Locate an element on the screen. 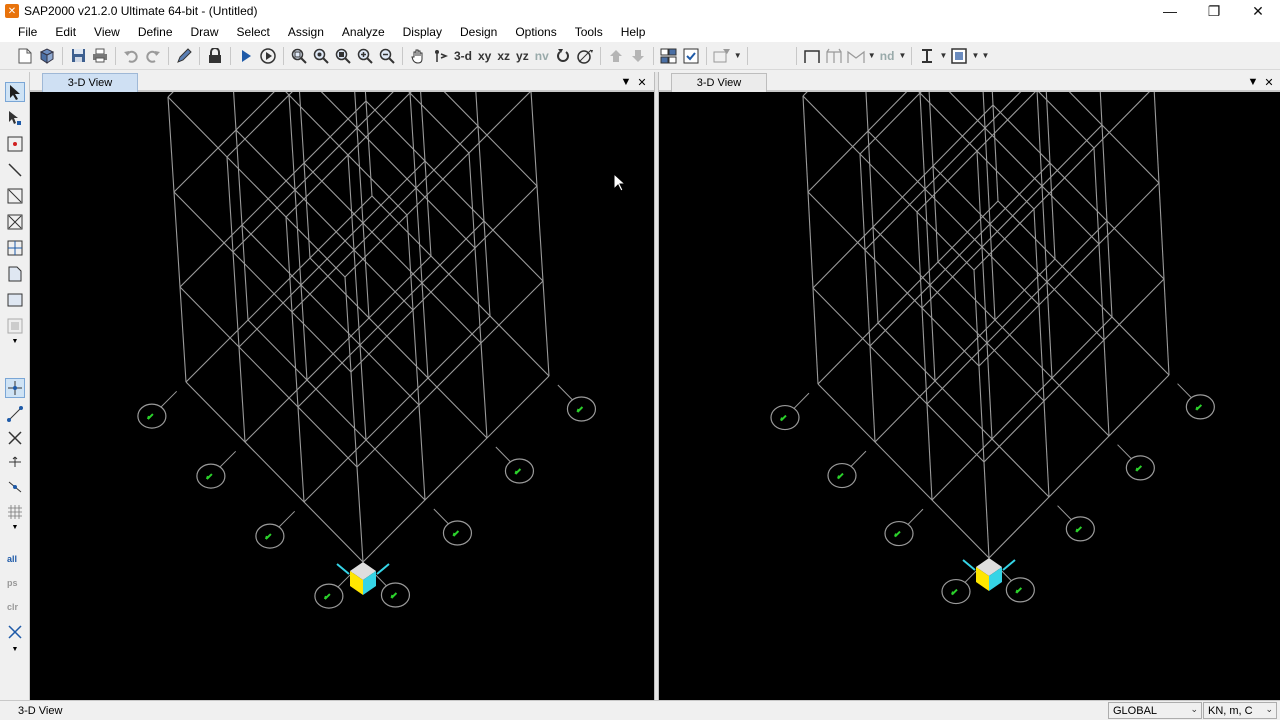 The image size is (1280, 720). save-icon is located at coordinates (78, 56).